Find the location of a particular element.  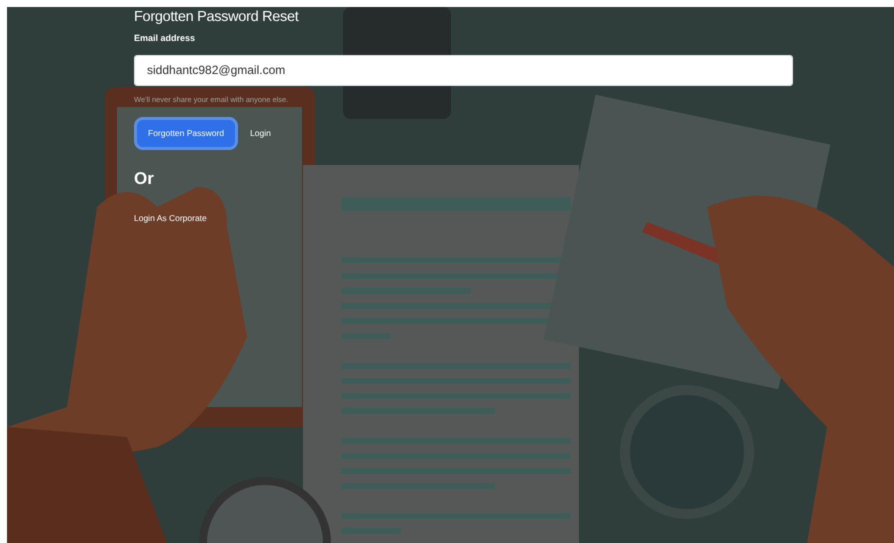

forgotten-password-button: Forgotten Password is located at coordinates (186, 133).